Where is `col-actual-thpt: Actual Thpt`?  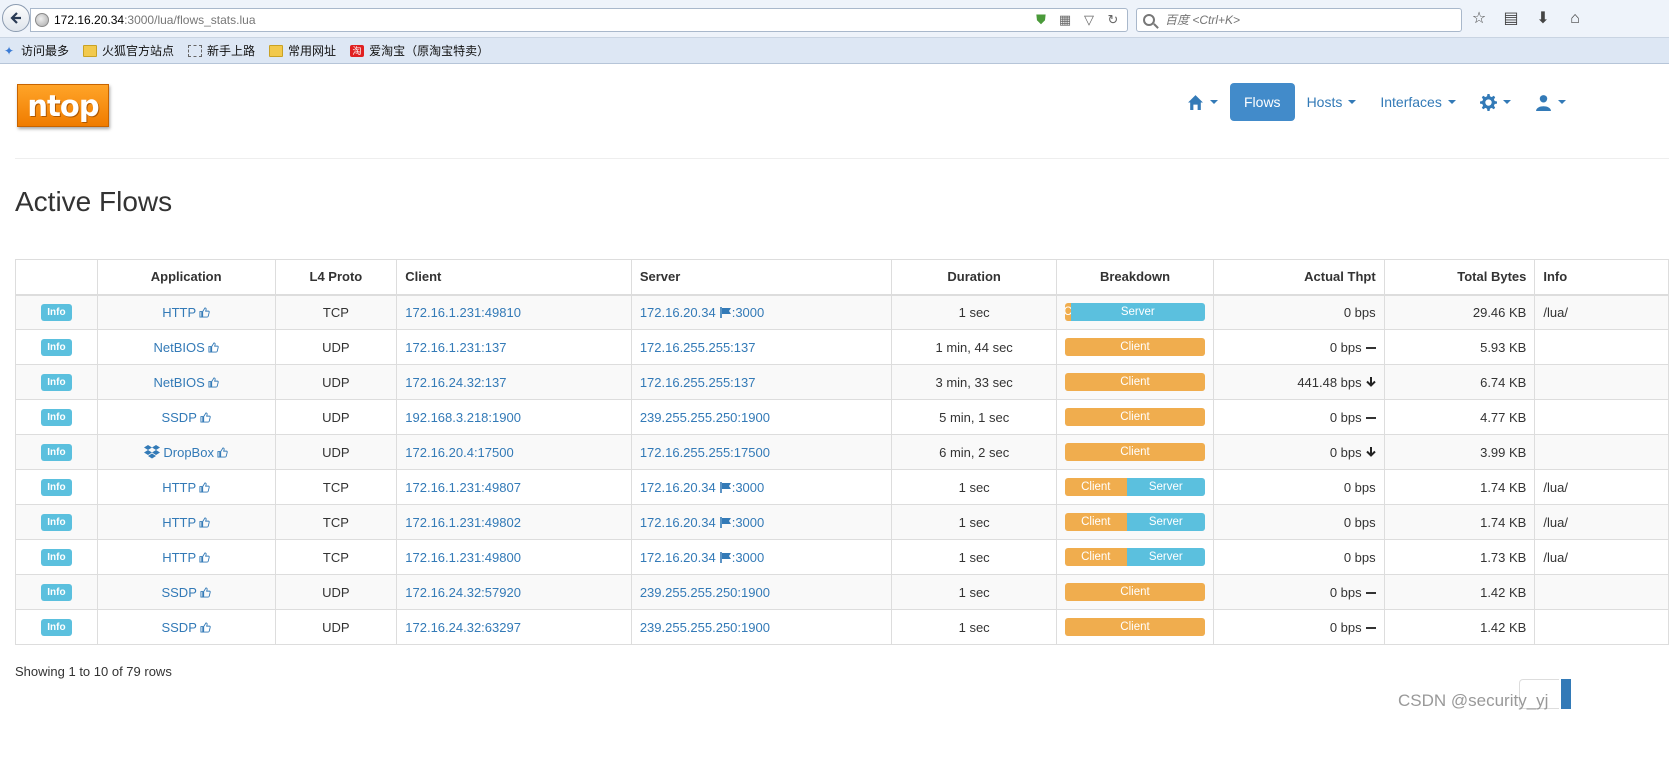 col-actual-thpt: Actual Thpt is located at coordinates (1299, 277).